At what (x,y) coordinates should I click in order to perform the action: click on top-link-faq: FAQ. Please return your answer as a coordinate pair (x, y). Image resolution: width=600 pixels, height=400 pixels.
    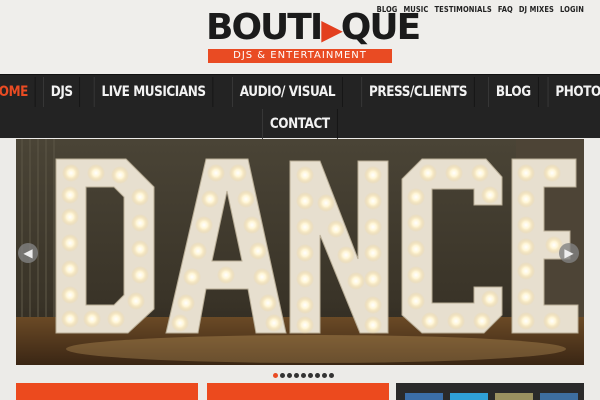
    Looking at the image, I should click on (505, 9).